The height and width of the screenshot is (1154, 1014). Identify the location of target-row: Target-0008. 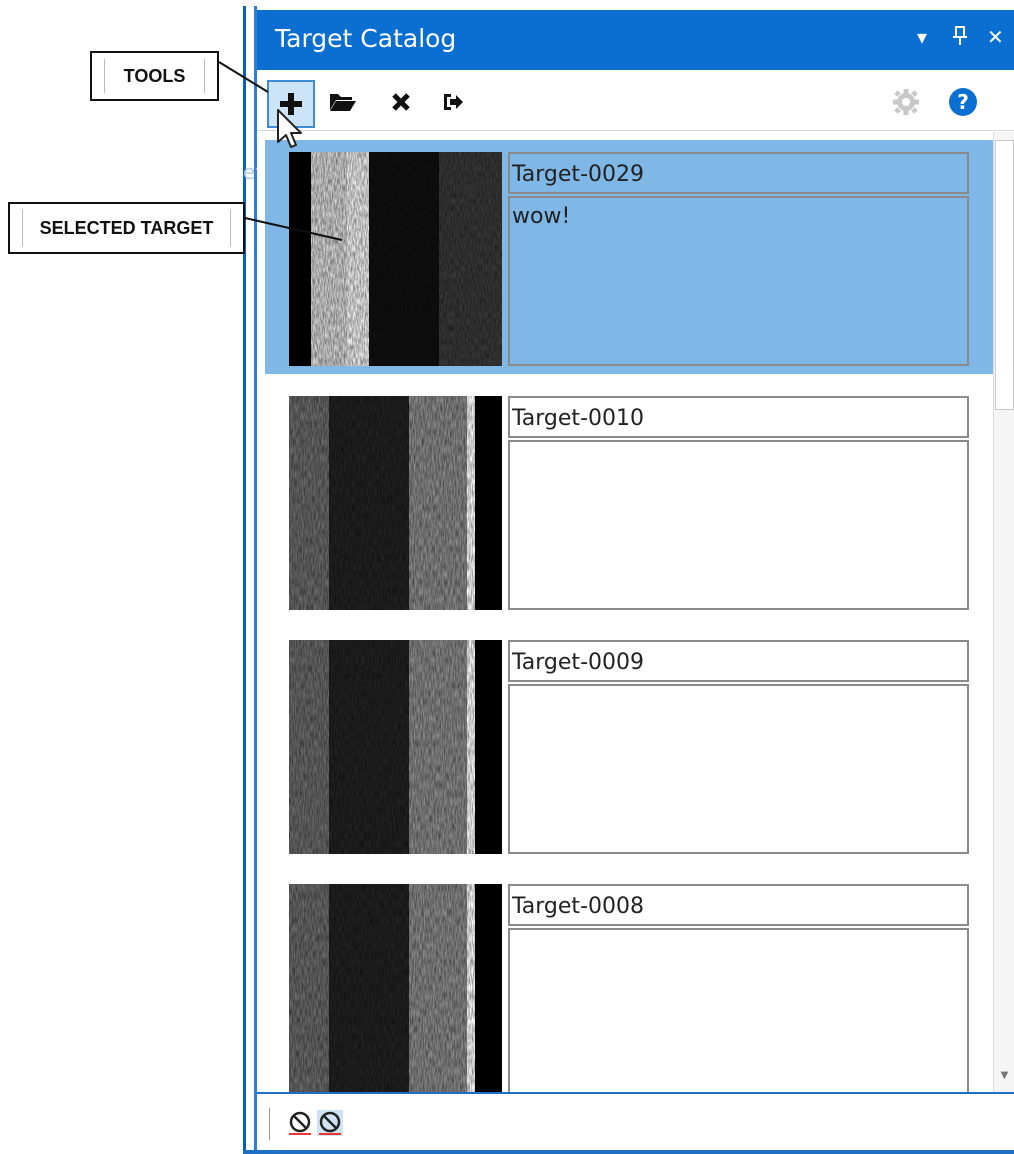
(629, 982).